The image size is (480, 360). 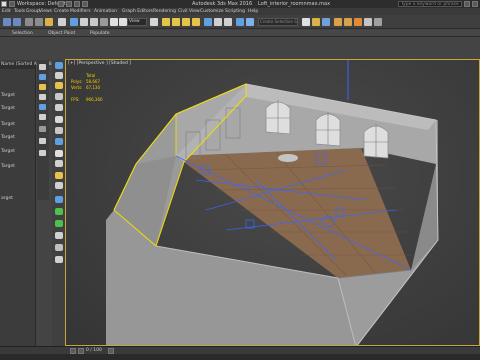 I want to click on link-icon, so click(x=29, y=22).